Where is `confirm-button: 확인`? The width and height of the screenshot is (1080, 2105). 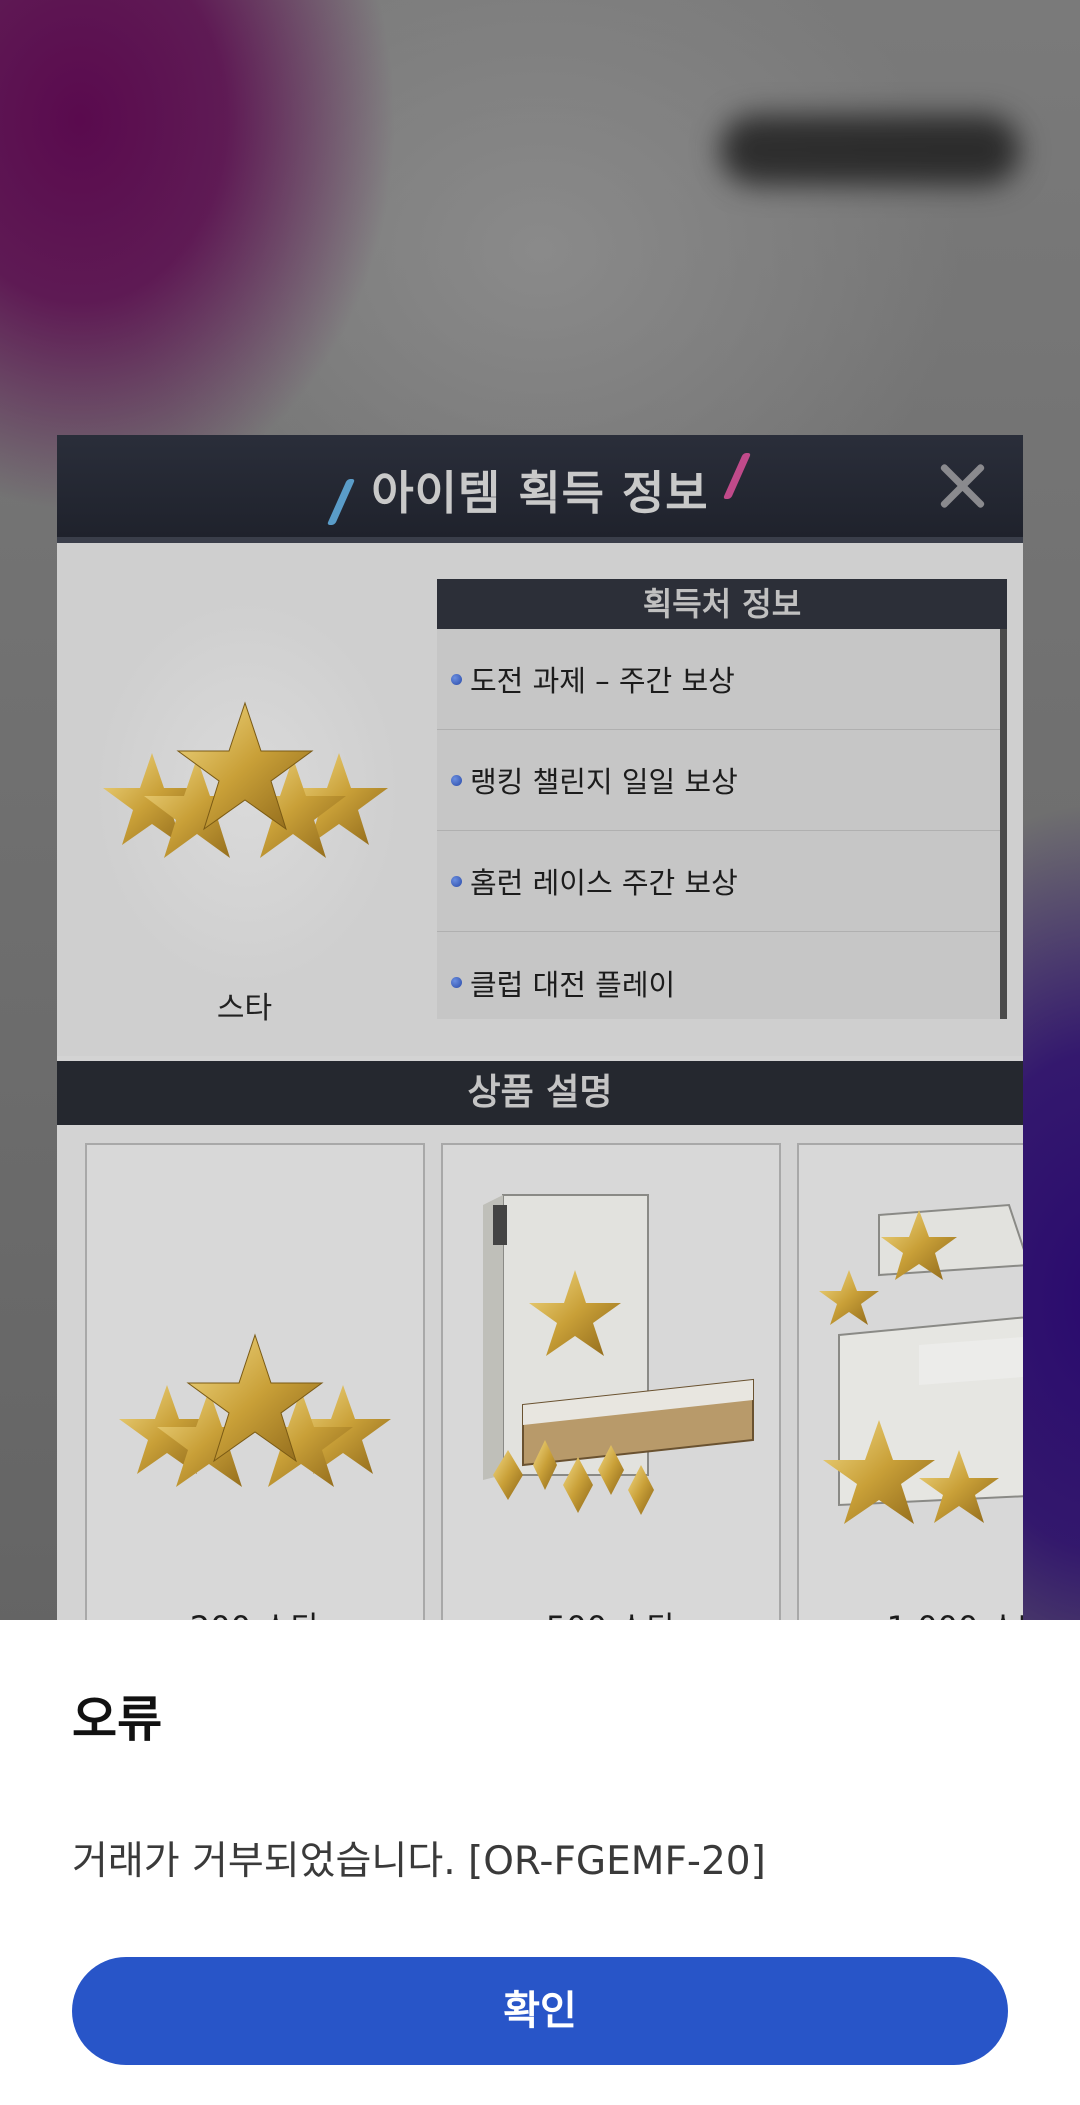 confirm-button: 확인 is located at coordinates (540, 2011).